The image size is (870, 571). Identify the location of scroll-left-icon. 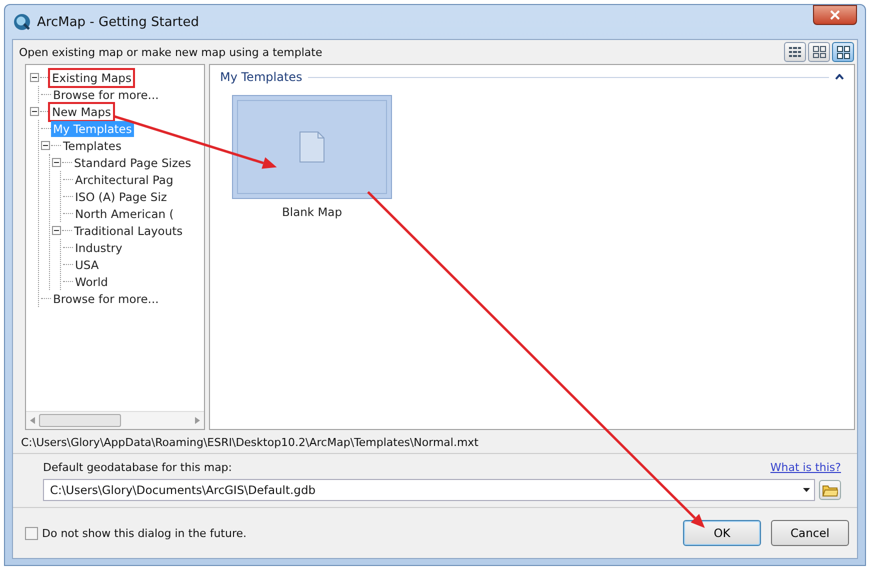
(32, 420).